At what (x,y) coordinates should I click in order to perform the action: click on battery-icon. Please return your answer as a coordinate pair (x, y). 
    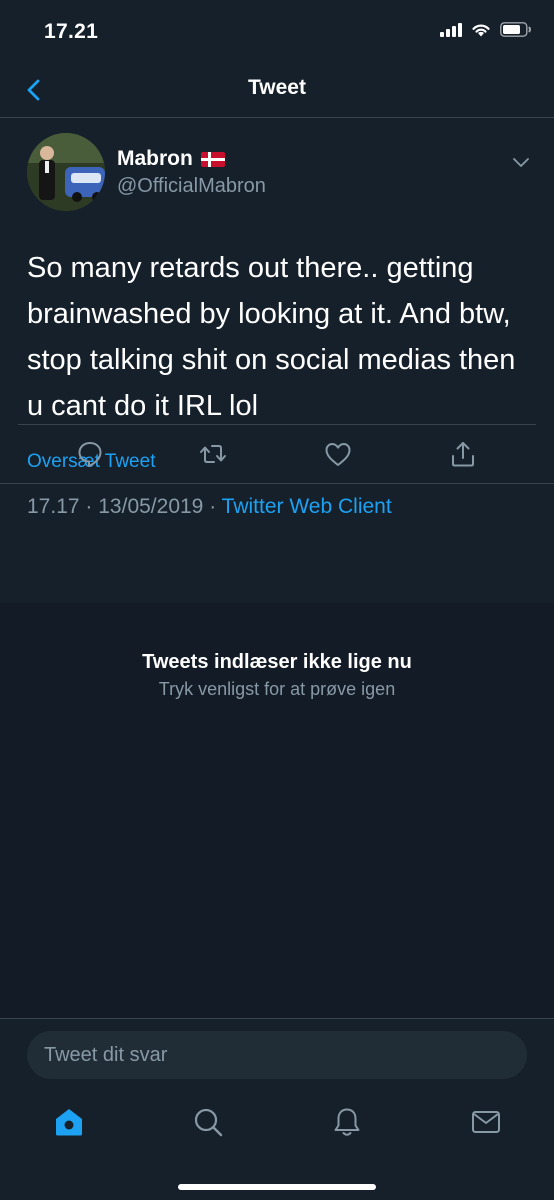
    Looking at the image, I should click on (515, 29).